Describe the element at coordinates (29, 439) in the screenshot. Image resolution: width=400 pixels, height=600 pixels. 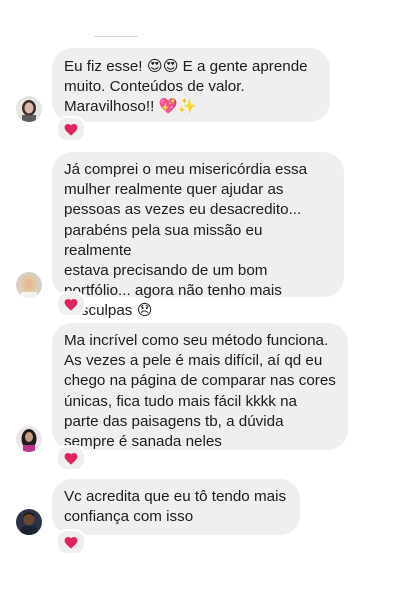
I see `avatar-woman-long-dark-hair` at that location.